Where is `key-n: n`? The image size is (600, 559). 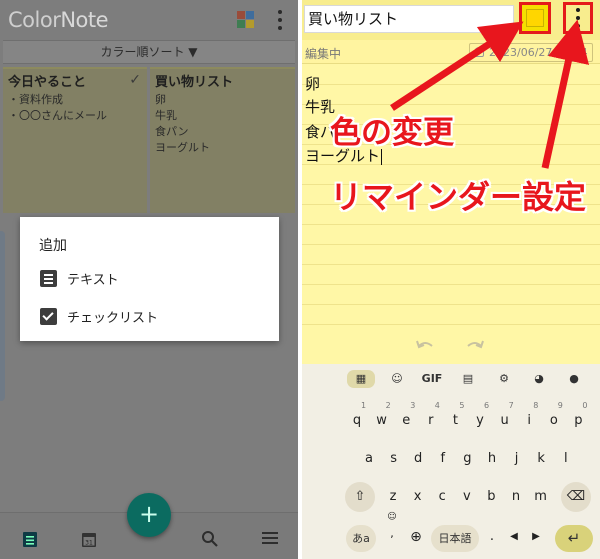 key-n: n is located at coordinates (516, 497).